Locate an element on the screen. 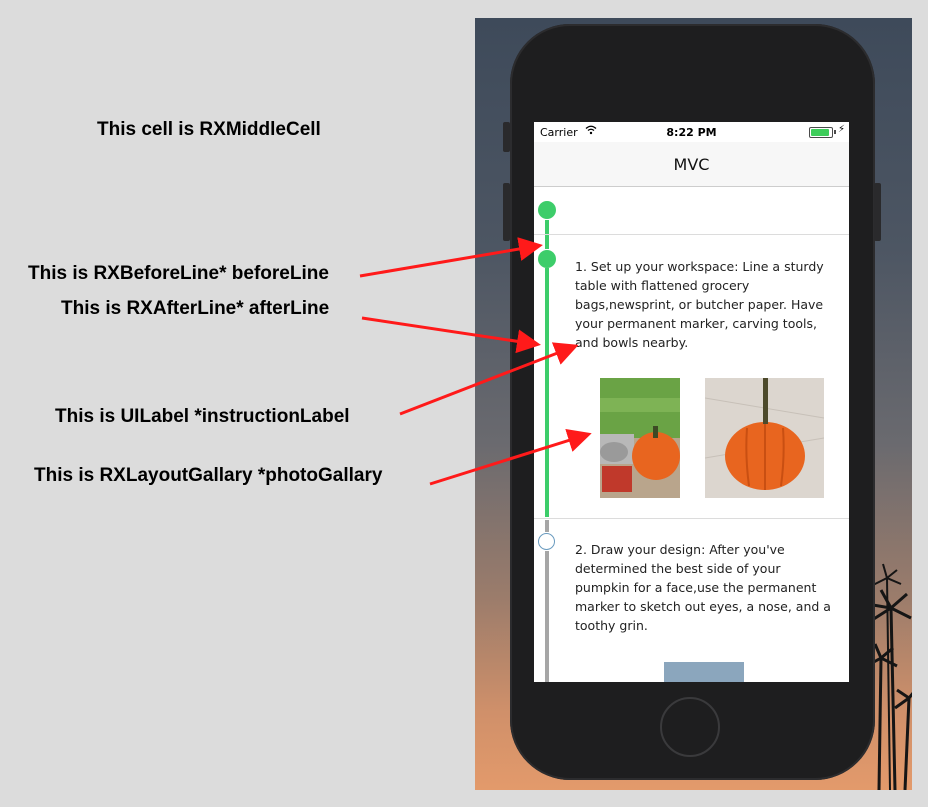  status-bar: Carrier 8:22 PM ⚡ is located at coordinates (691, 132).